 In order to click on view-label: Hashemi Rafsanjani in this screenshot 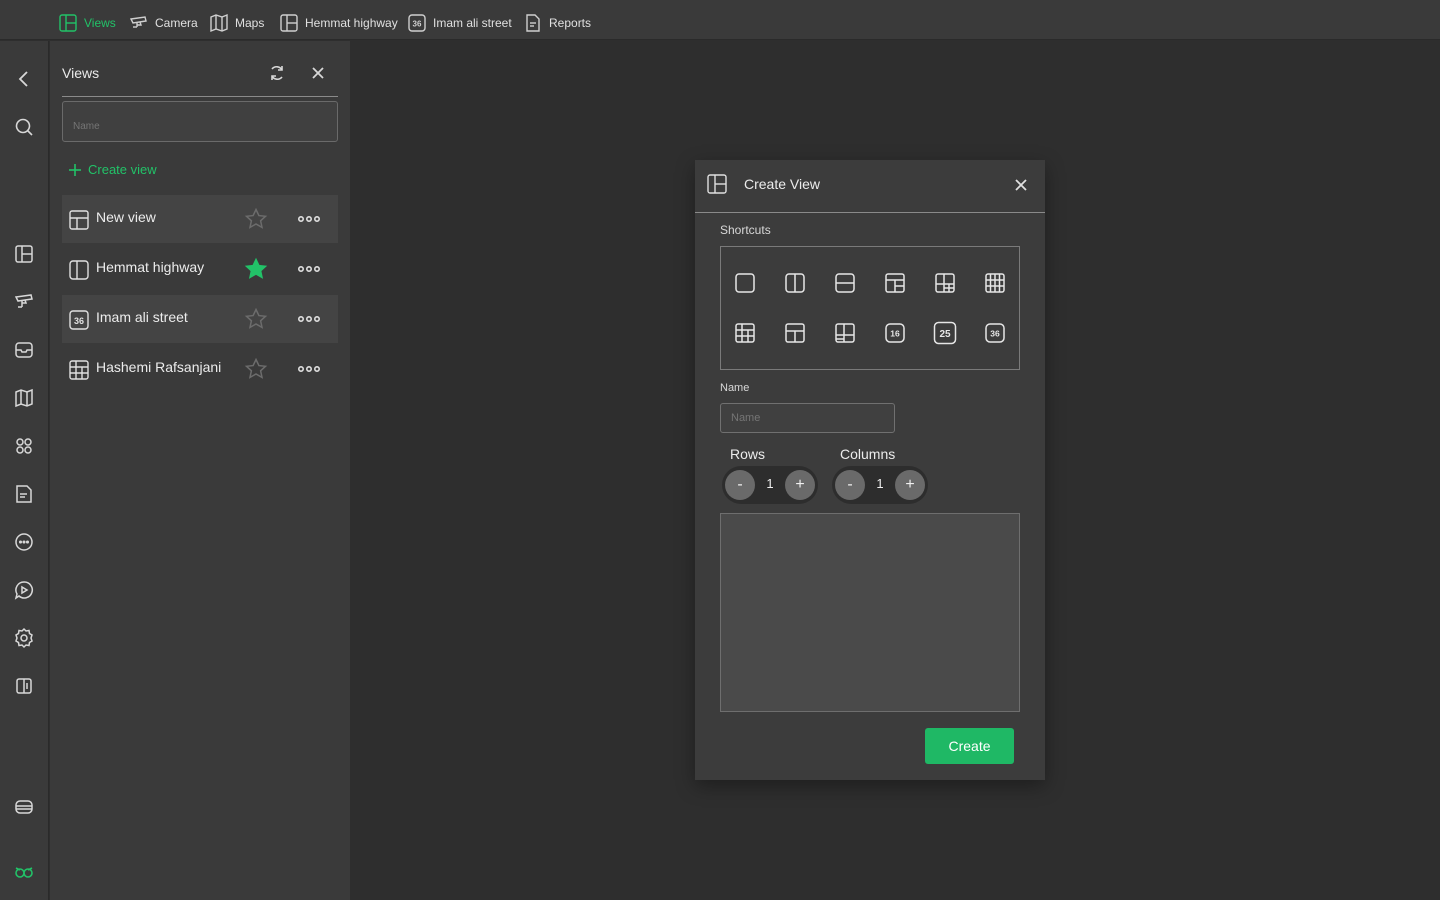, I will do `click(159, 367)`.